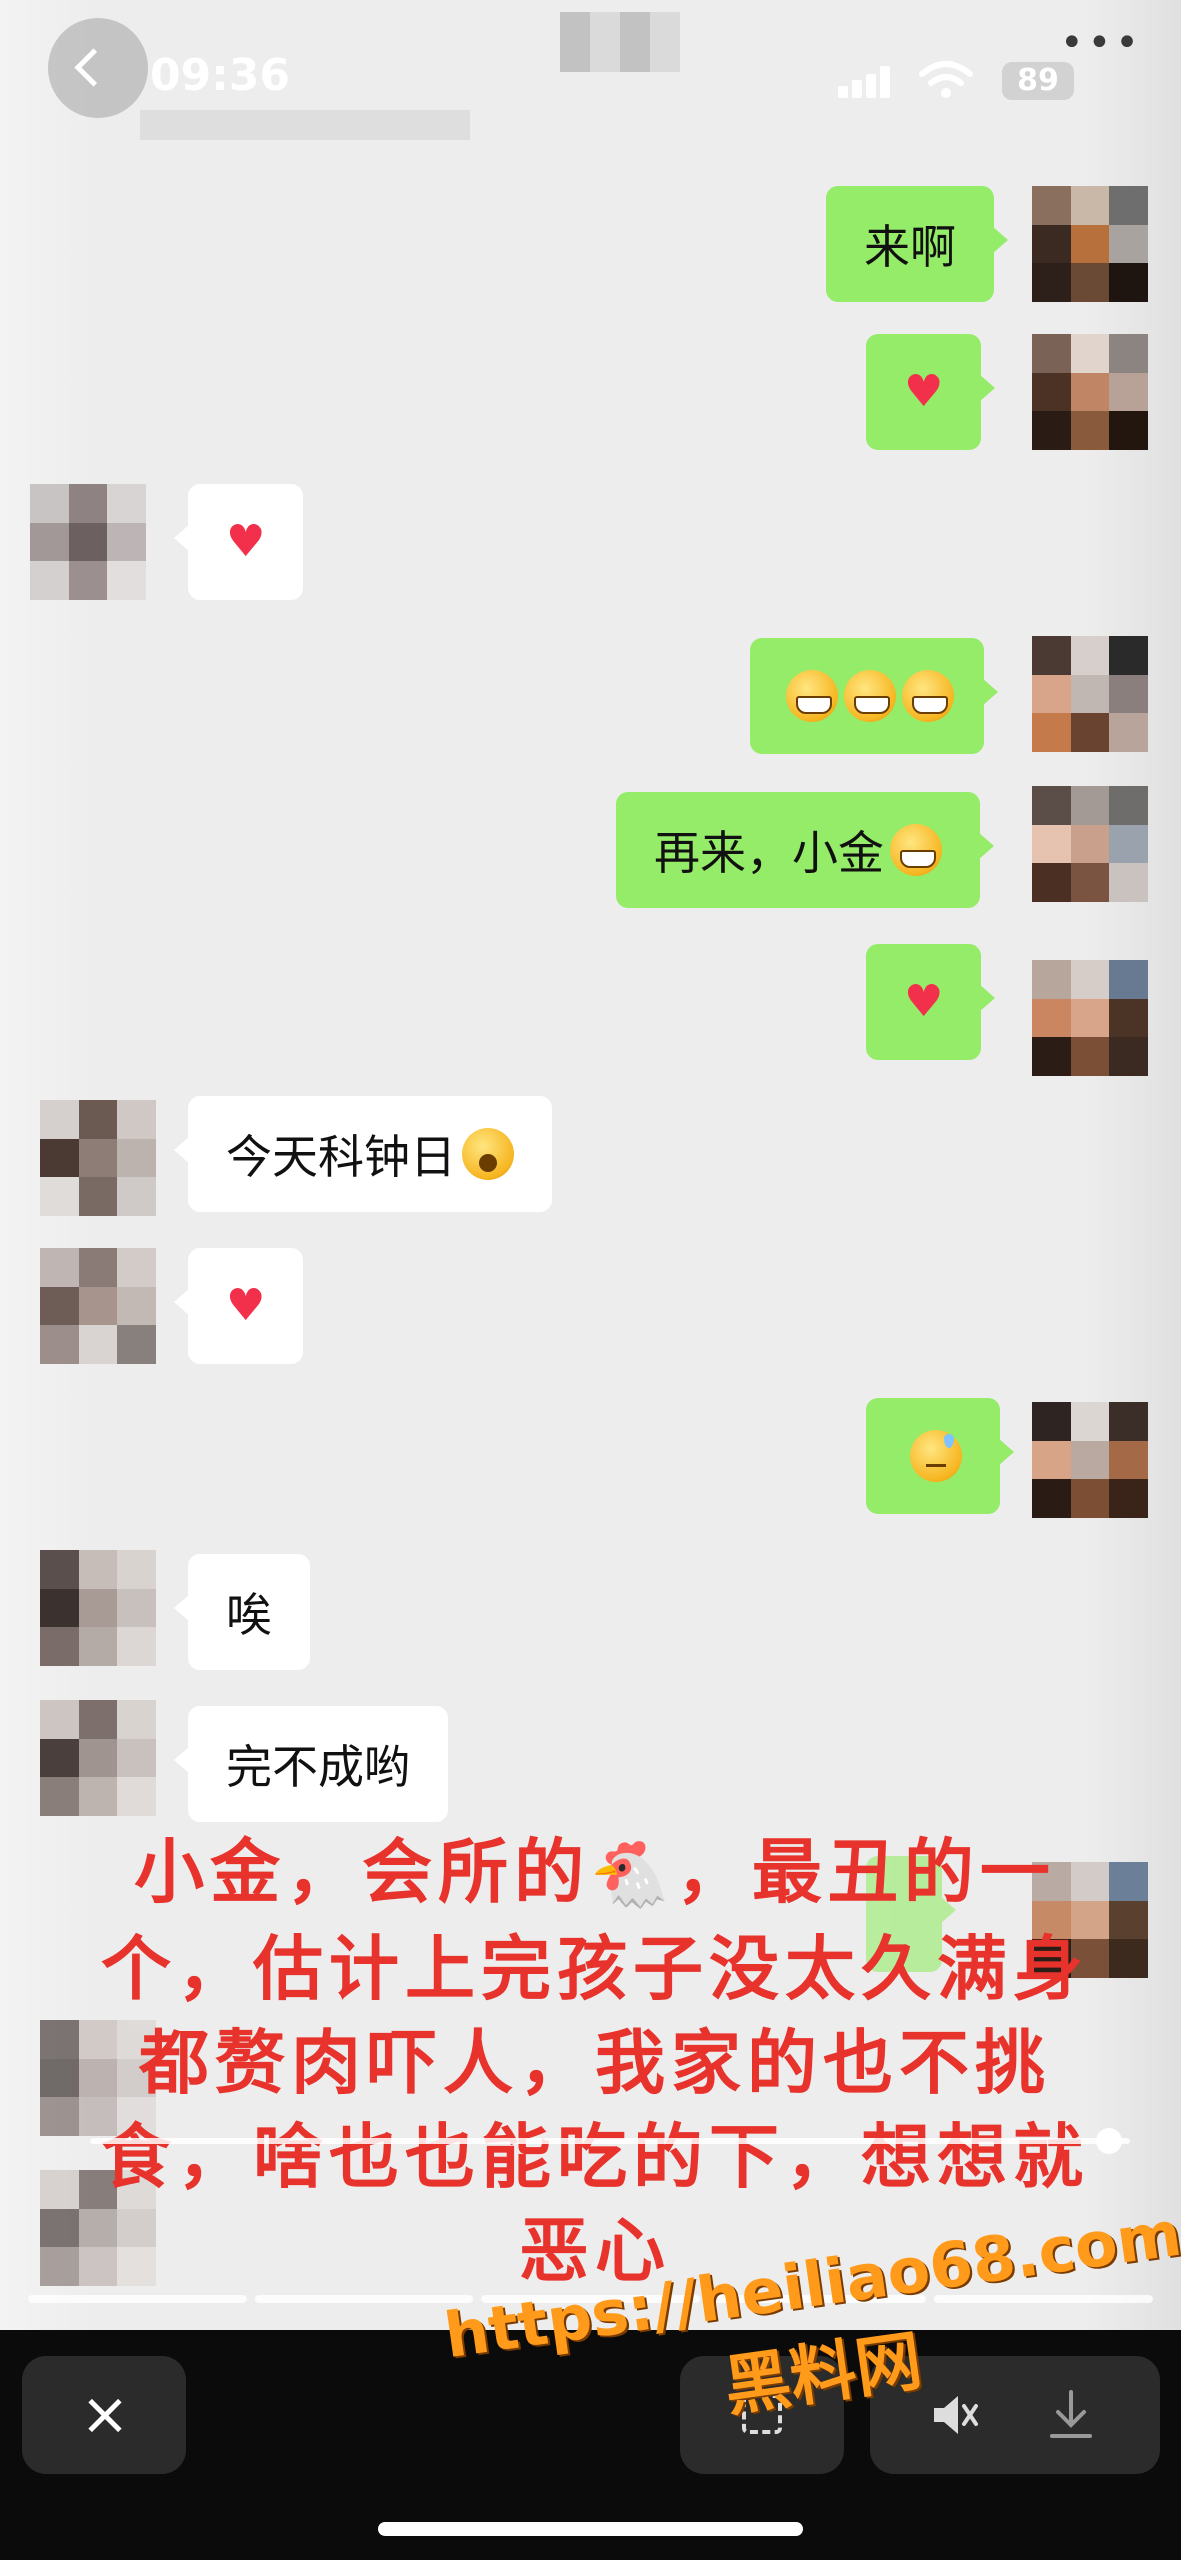  Describe the element at coordinates (1101, 43) in the screenshot. I see `more-icon: •••` at that location.